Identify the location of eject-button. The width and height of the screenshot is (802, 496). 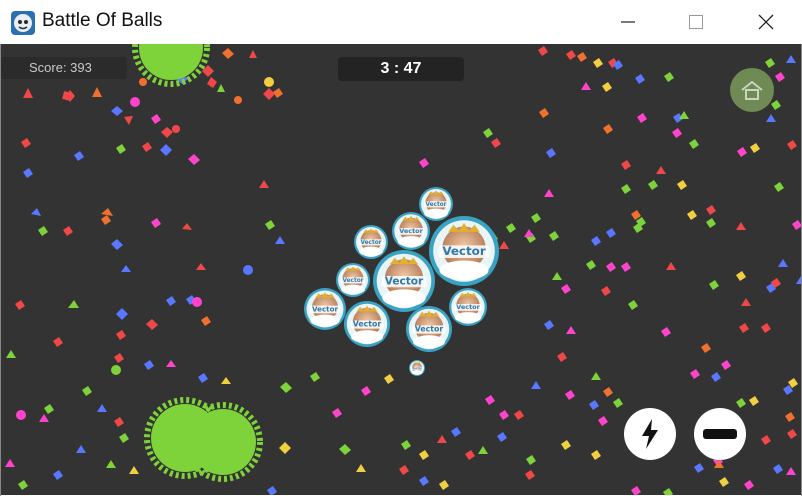
(720, 434).